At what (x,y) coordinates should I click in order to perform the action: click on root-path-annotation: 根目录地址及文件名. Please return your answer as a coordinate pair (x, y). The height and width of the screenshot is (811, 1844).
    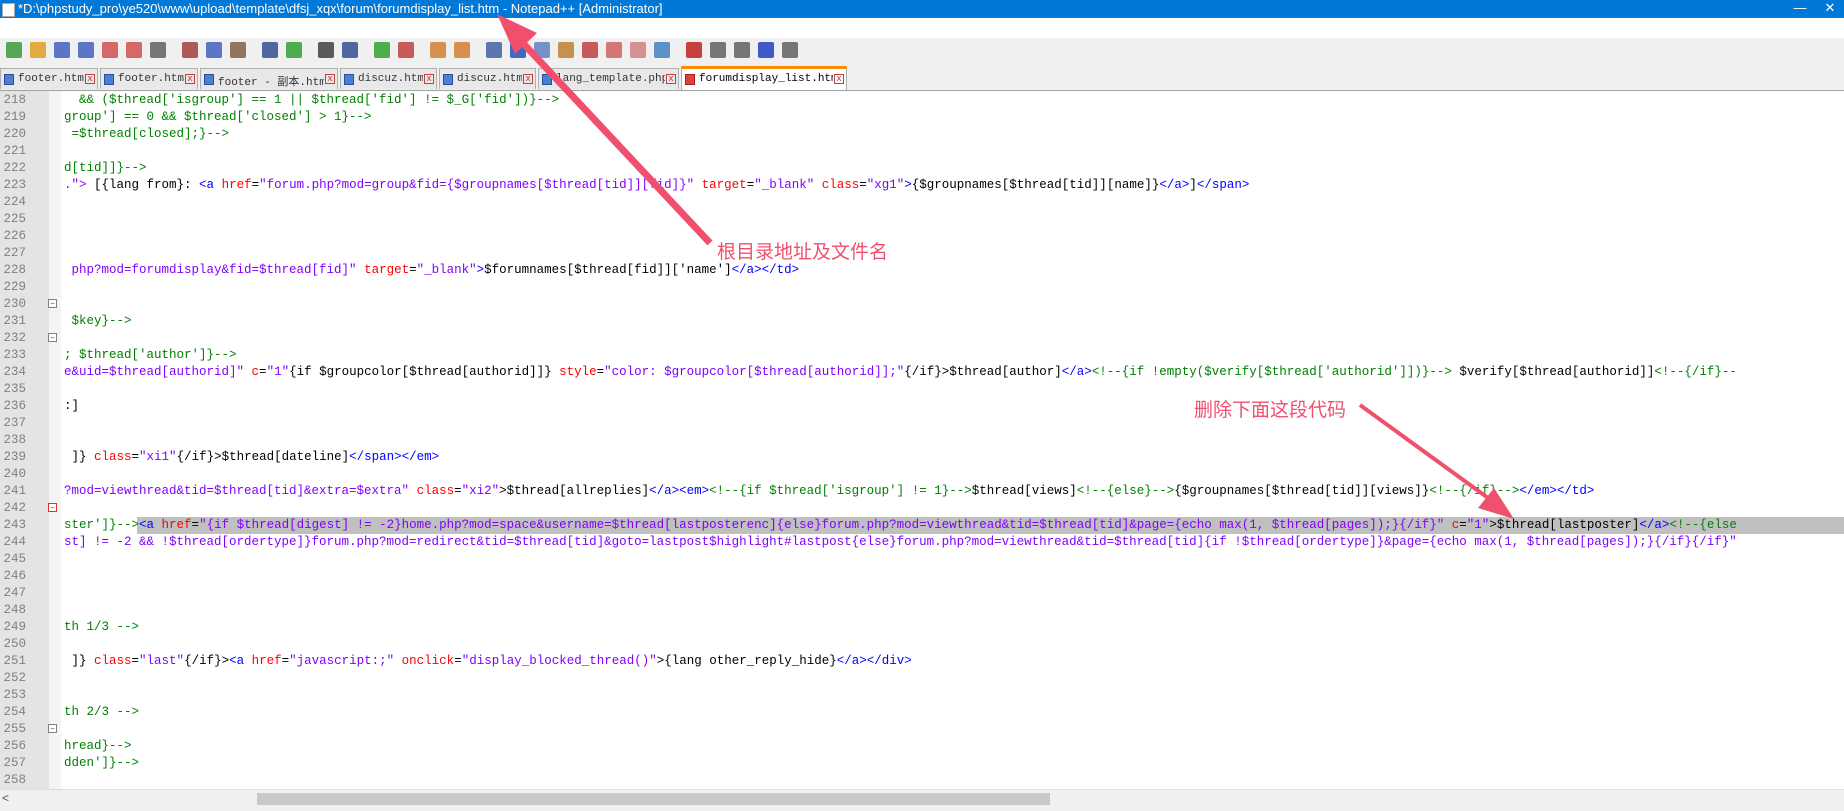
    Looking at the image, I should click on (803, 252).